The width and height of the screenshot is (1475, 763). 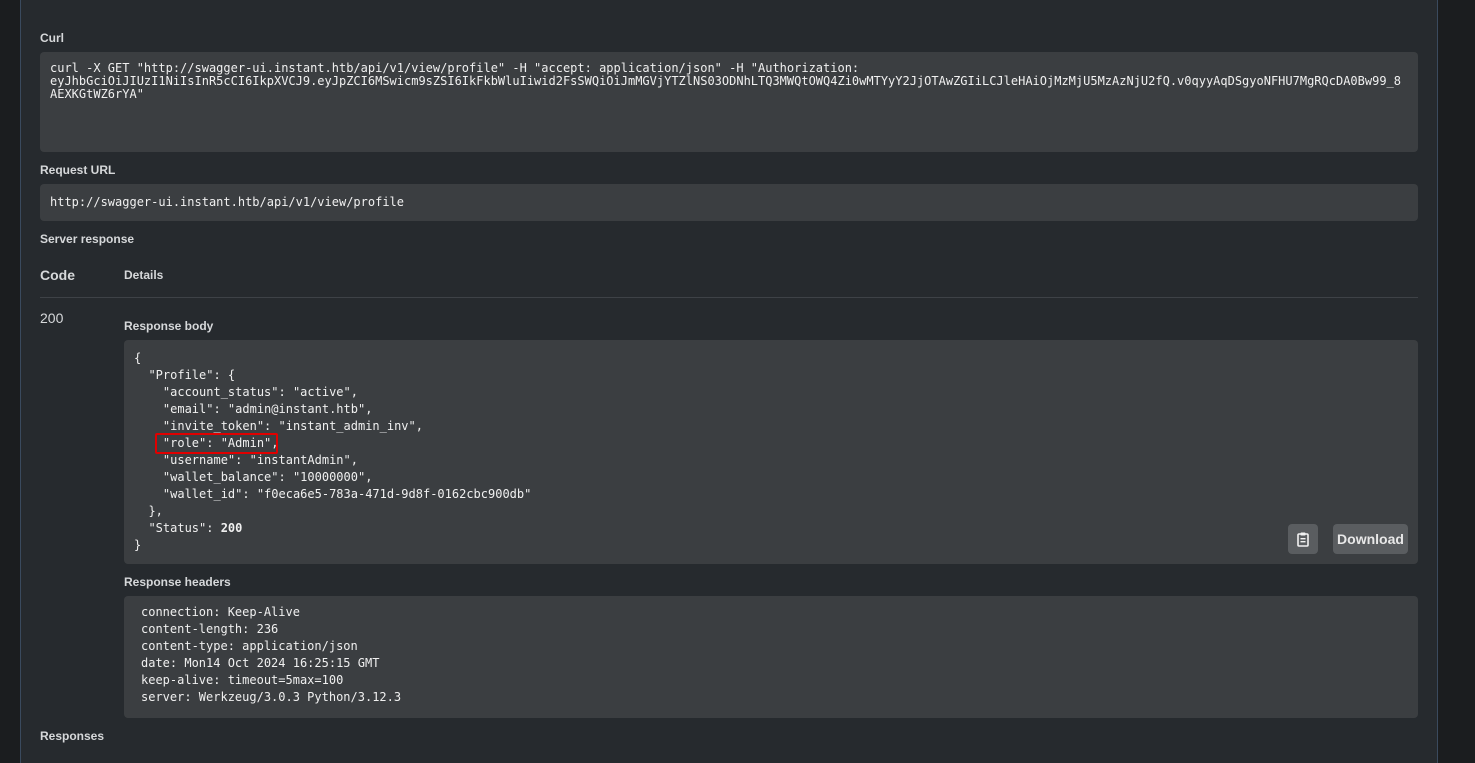 What do you see at coordinates (231, 528) in the screenshot?
I see `status-value: 200` at bounding box center [231, 528].